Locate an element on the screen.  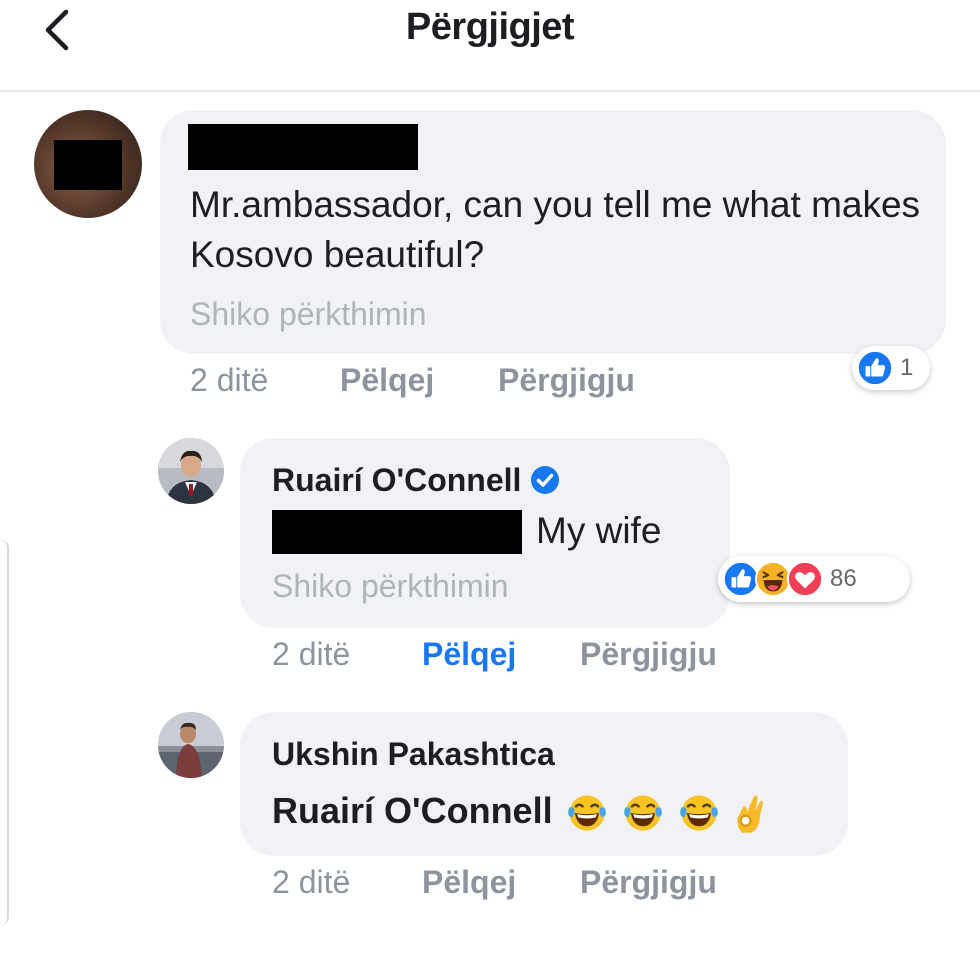
reaction-summary: 1 is located at coordinates (891, 368).